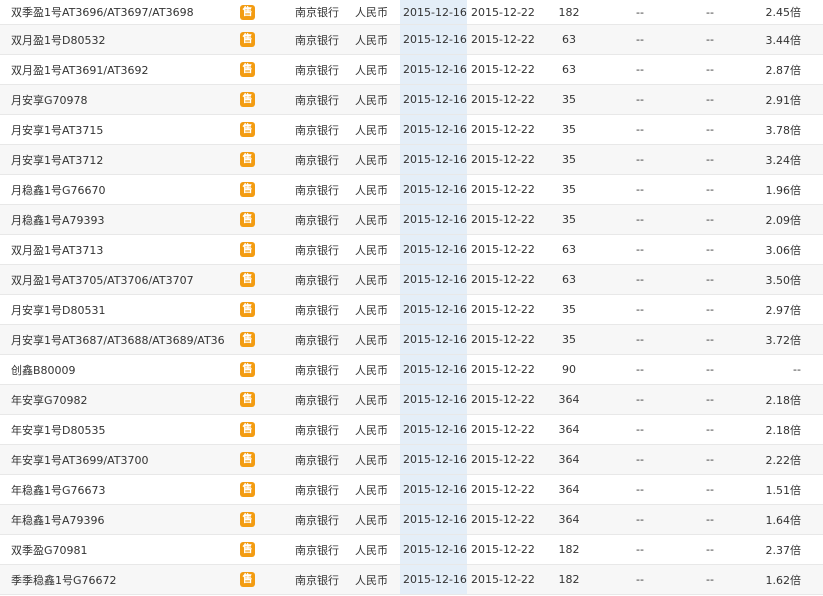 The image size is (823, 596). I want to click on deposit-multiple: 2.97倍, so click(783, 310).